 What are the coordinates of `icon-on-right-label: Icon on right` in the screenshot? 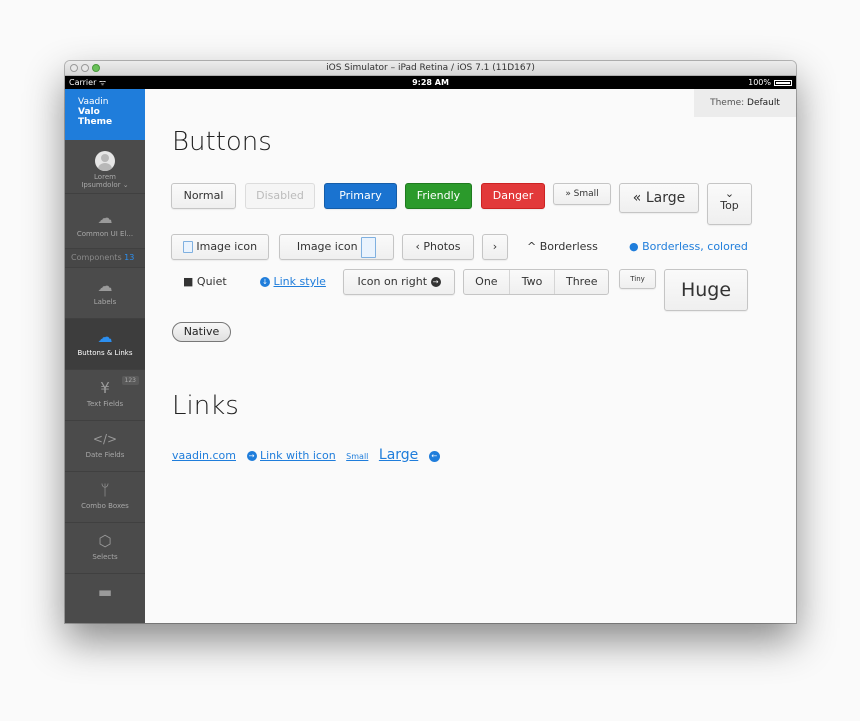 It's located at (392, 281).